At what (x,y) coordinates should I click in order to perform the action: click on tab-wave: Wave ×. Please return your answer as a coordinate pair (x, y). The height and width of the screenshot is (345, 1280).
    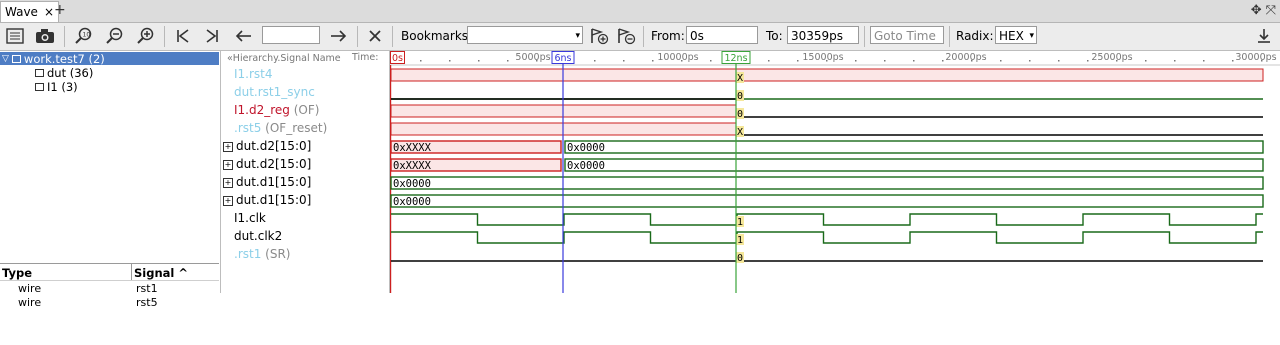
    Looking at the image, I should click on (29, 11).